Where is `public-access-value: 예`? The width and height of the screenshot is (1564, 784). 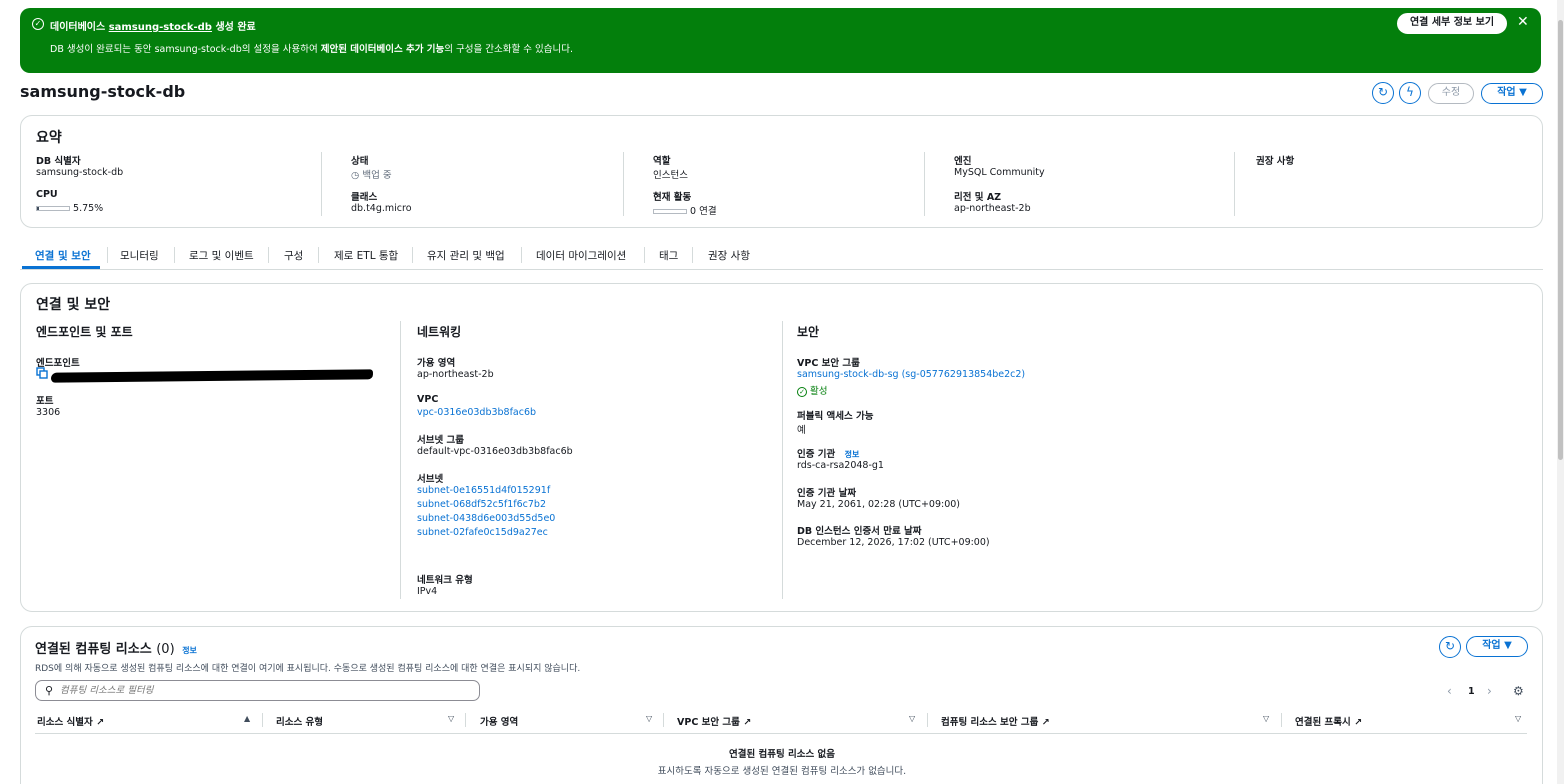
public-access-value: 예 is located at coordinates (801, 430).